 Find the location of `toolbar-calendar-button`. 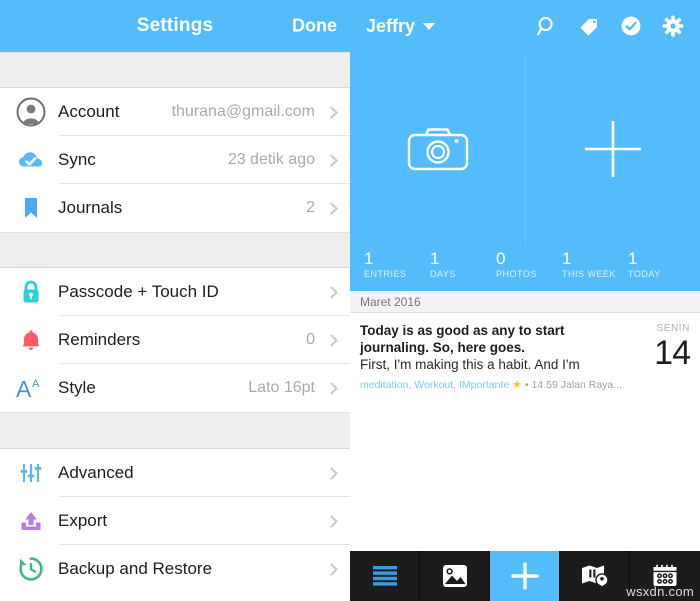

toolbar-calendar-button is located at coordinates (665, 576).